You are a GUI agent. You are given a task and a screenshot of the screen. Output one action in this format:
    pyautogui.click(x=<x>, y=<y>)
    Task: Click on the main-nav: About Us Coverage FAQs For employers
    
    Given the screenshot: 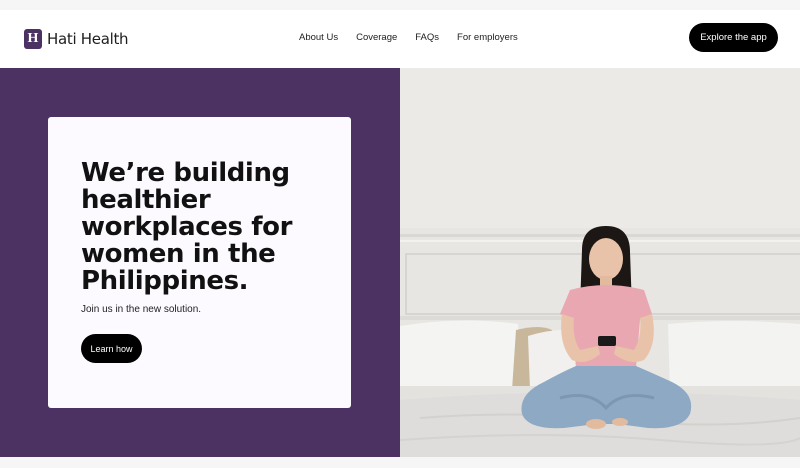 What is the action you would take?
    pyautogui.click(x=417, y=38)
    